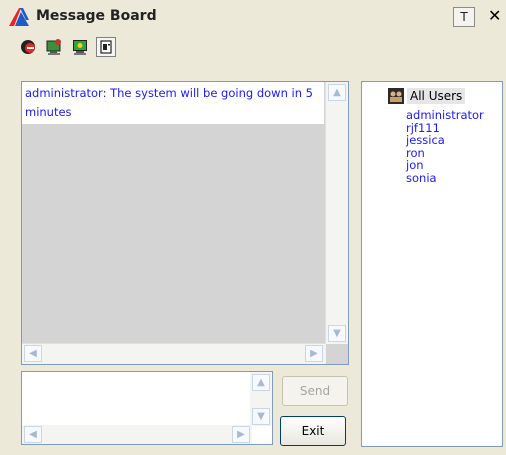  I want to click on input-scroll-left-arrow-icon: ◀, so click(33, 434).